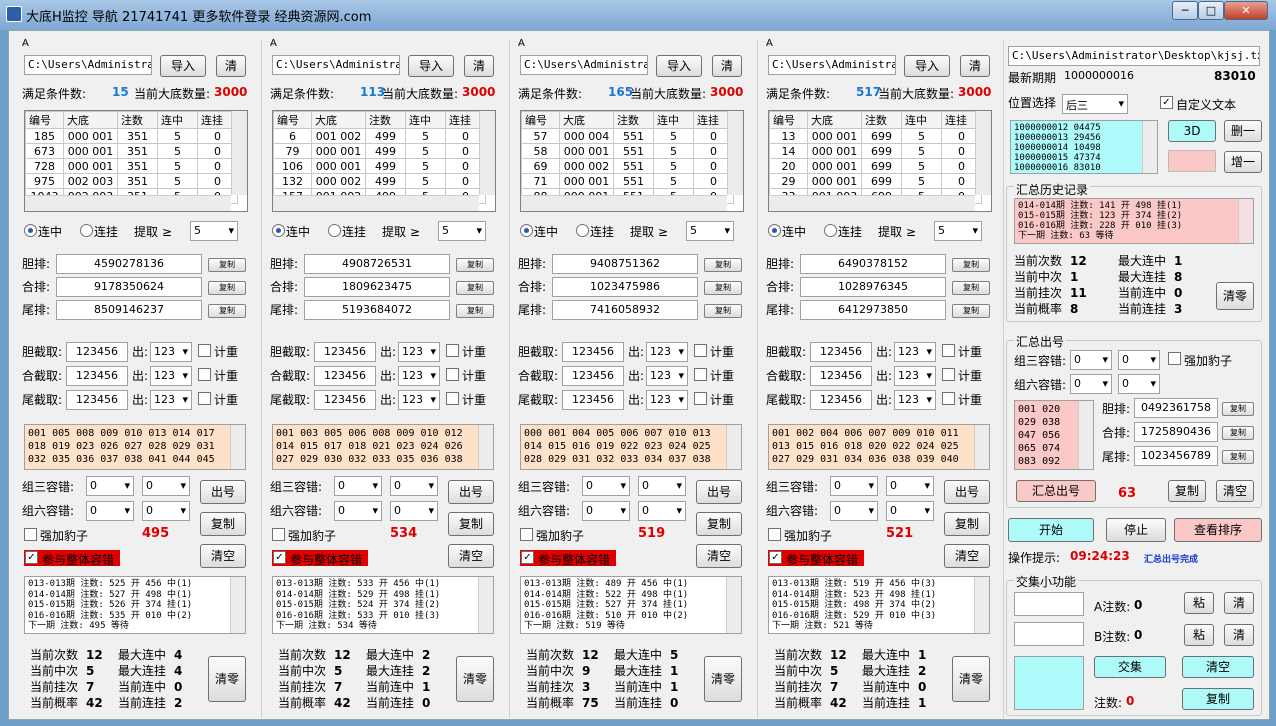 The image size is (1276, 726). Describe the element at coordinates (1176, 456) in the screenshot. I see `summary-wei-field: 1023456789` at that location.